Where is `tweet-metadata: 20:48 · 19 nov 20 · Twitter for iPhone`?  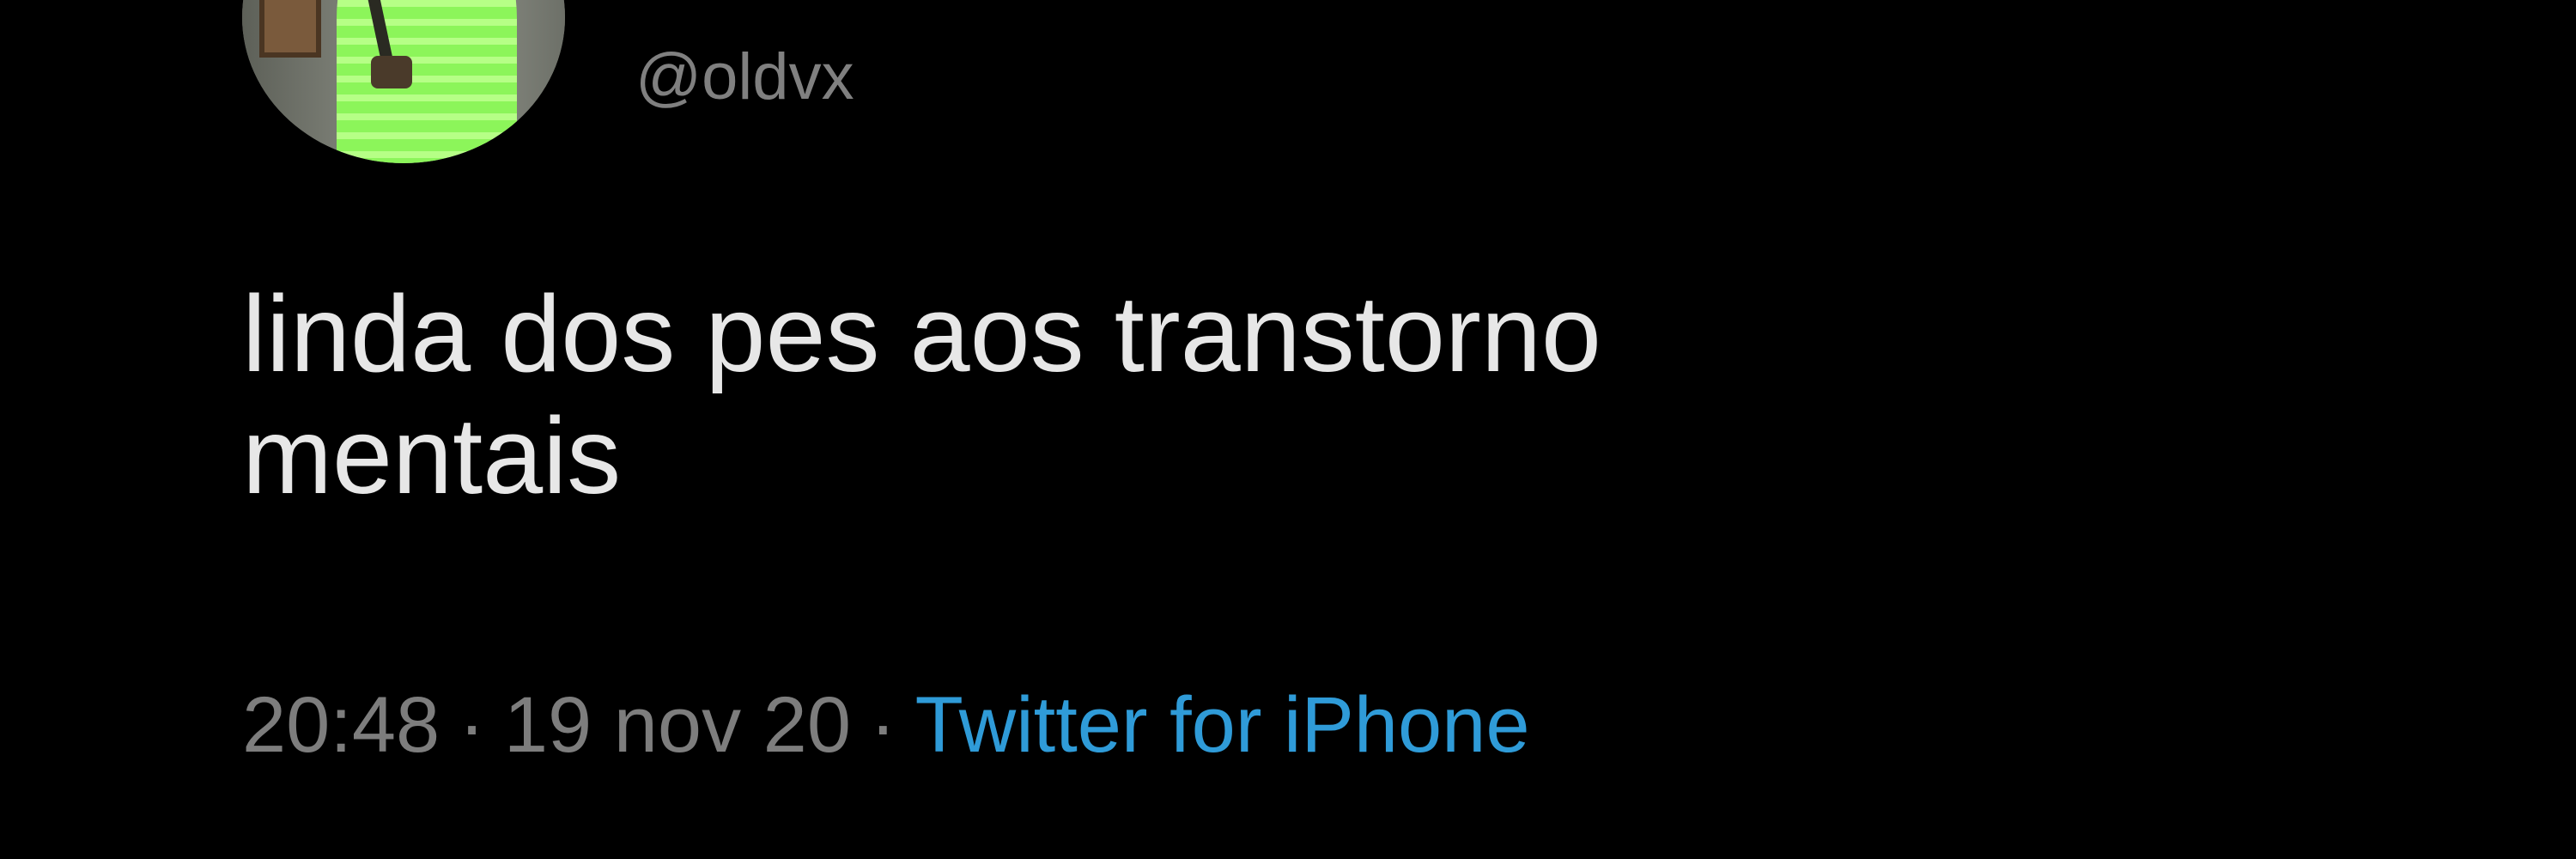 tweet-metadata: 20:48 · 19 nov 20 · Twitter for iPhone is located at coordinates (886, 725).